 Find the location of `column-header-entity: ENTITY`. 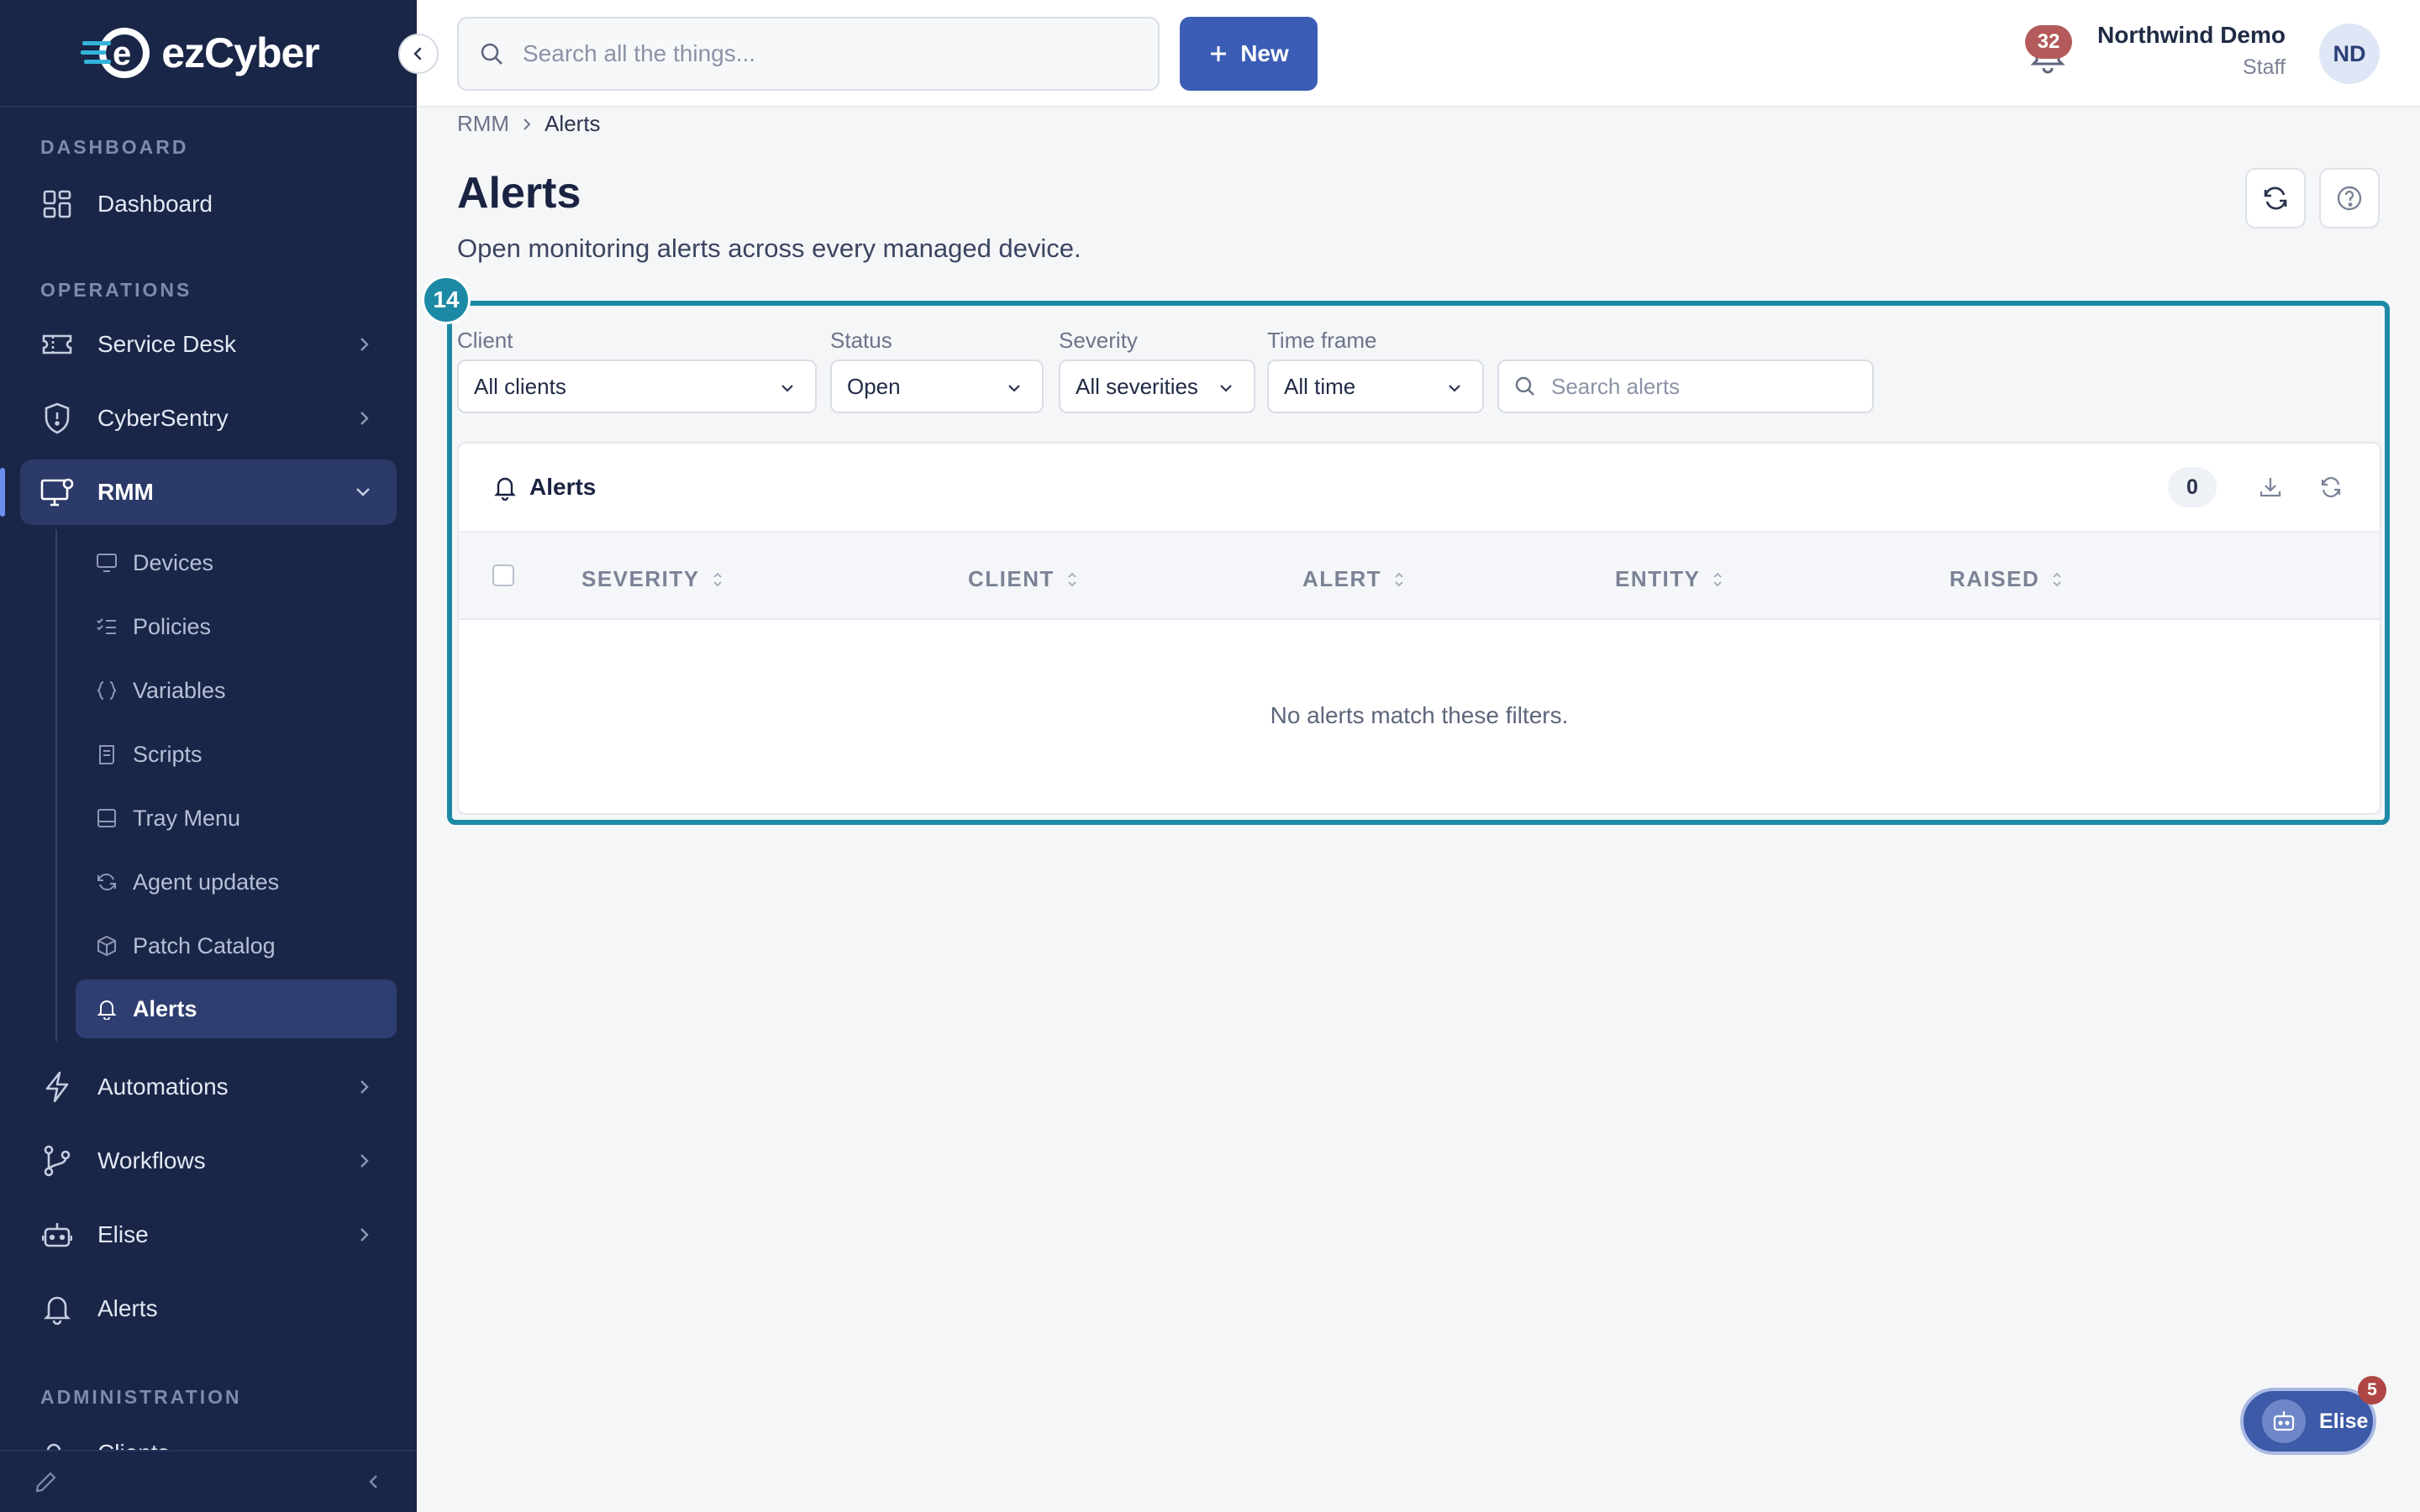

column-header-entity: ENTITY is located at coordinates (1669, 579).